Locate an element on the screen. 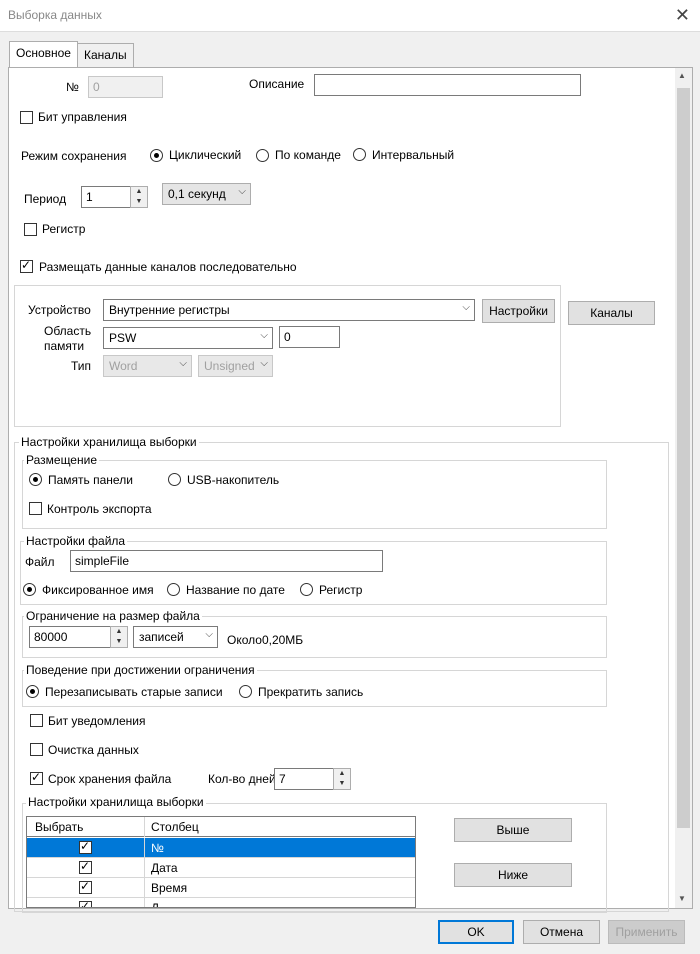 The width and height of the screenshot is (700, 954). device-select: Внутренние регистры ⌵ is located at coordinates (289, 310).